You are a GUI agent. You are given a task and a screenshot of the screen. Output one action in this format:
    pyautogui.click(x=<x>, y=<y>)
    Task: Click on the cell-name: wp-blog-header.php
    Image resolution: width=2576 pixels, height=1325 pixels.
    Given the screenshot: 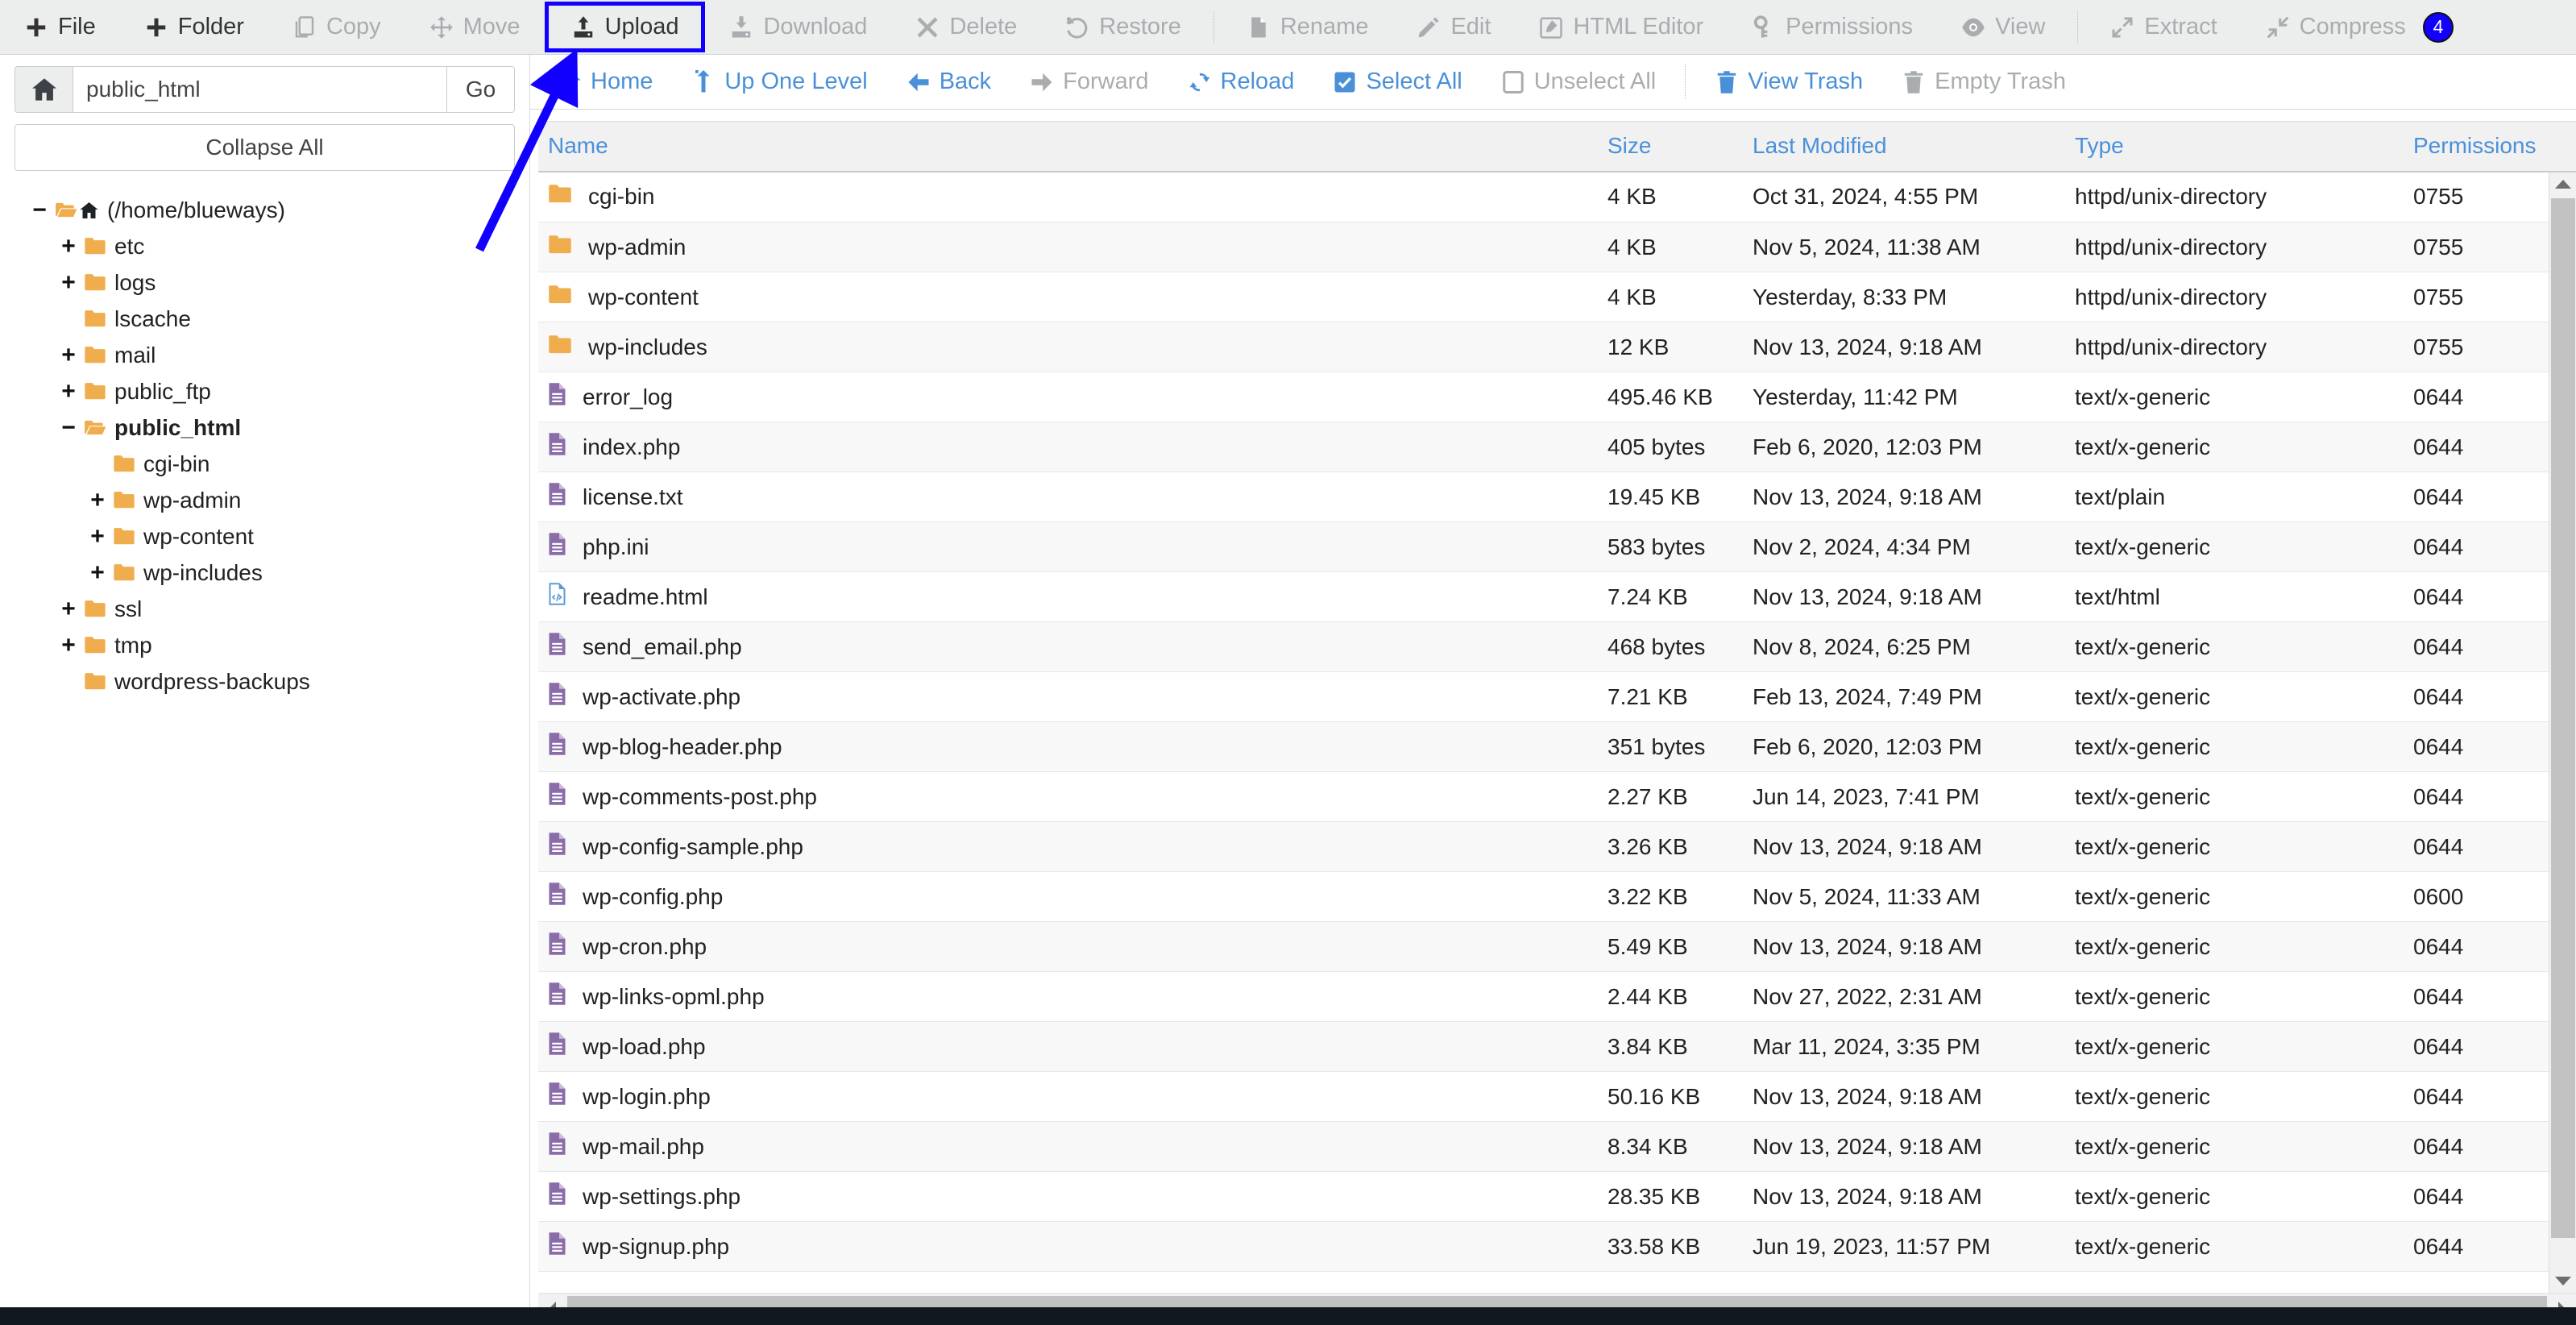 What is the action you would take?
    pyautogui.click(x=1068, y=747)
    